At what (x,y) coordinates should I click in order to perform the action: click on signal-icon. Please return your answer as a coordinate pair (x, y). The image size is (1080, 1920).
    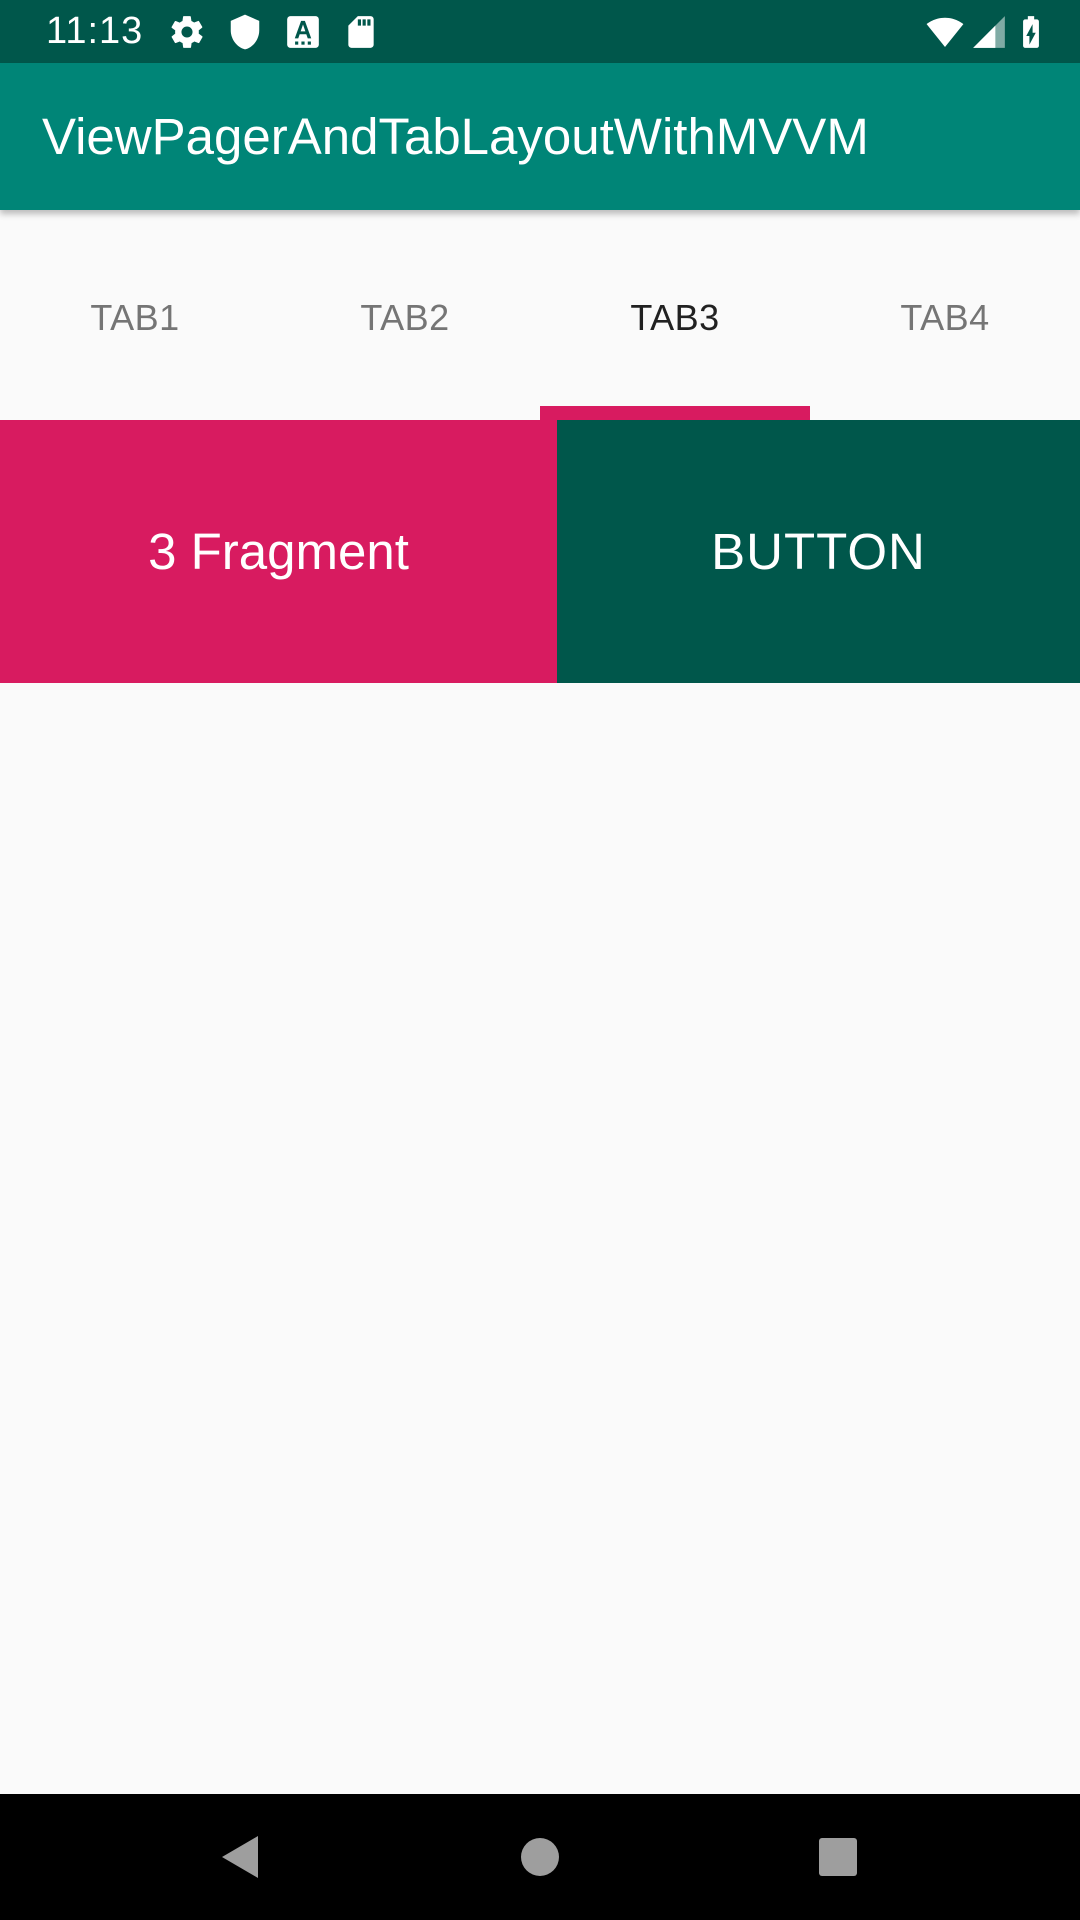
    Looking at the image, I should click on (989, 32).